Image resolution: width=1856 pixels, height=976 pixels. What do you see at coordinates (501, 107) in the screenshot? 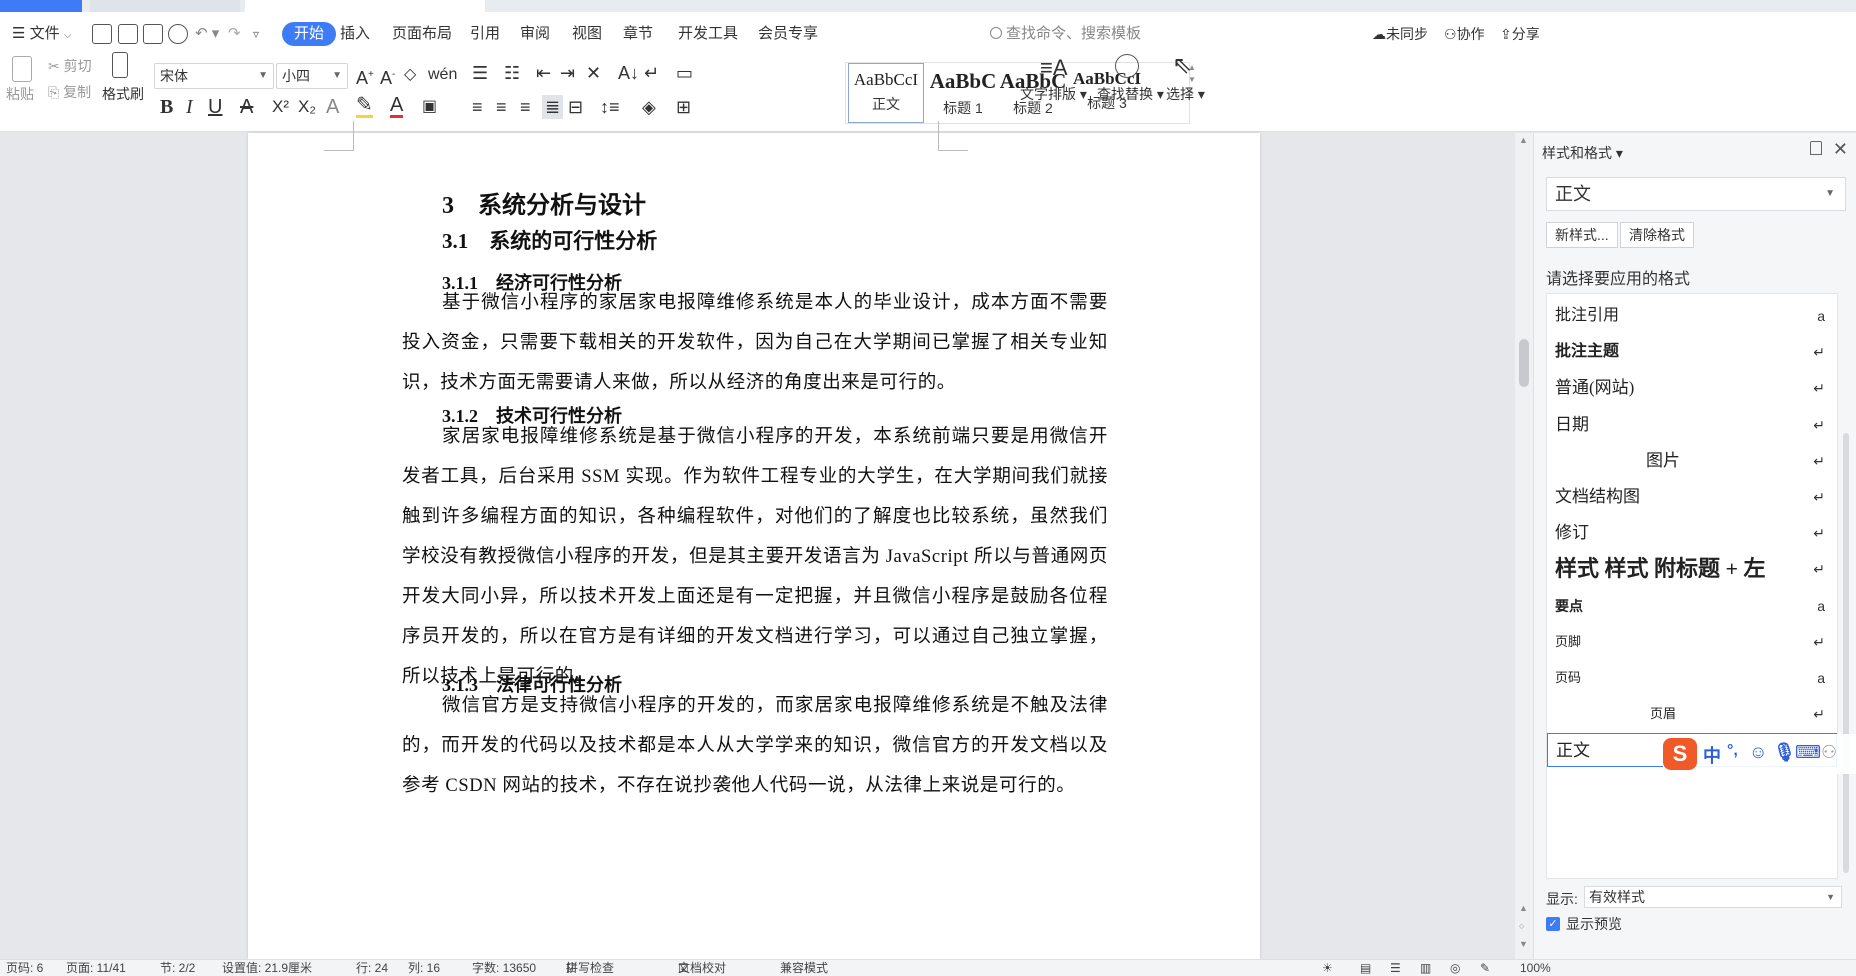
I see `align-center-icon: ≡` at bounding box center [501, 107].